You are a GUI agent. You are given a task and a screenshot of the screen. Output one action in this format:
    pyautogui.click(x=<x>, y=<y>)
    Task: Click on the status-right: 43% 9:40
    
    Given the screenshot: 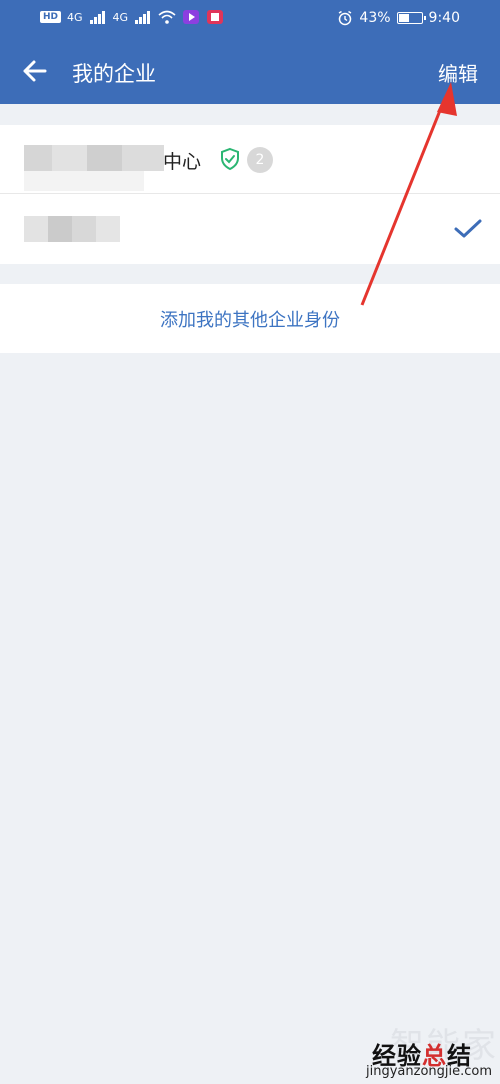 What is the action you would take?
    pyautogui.click(x=398, y=18)
    